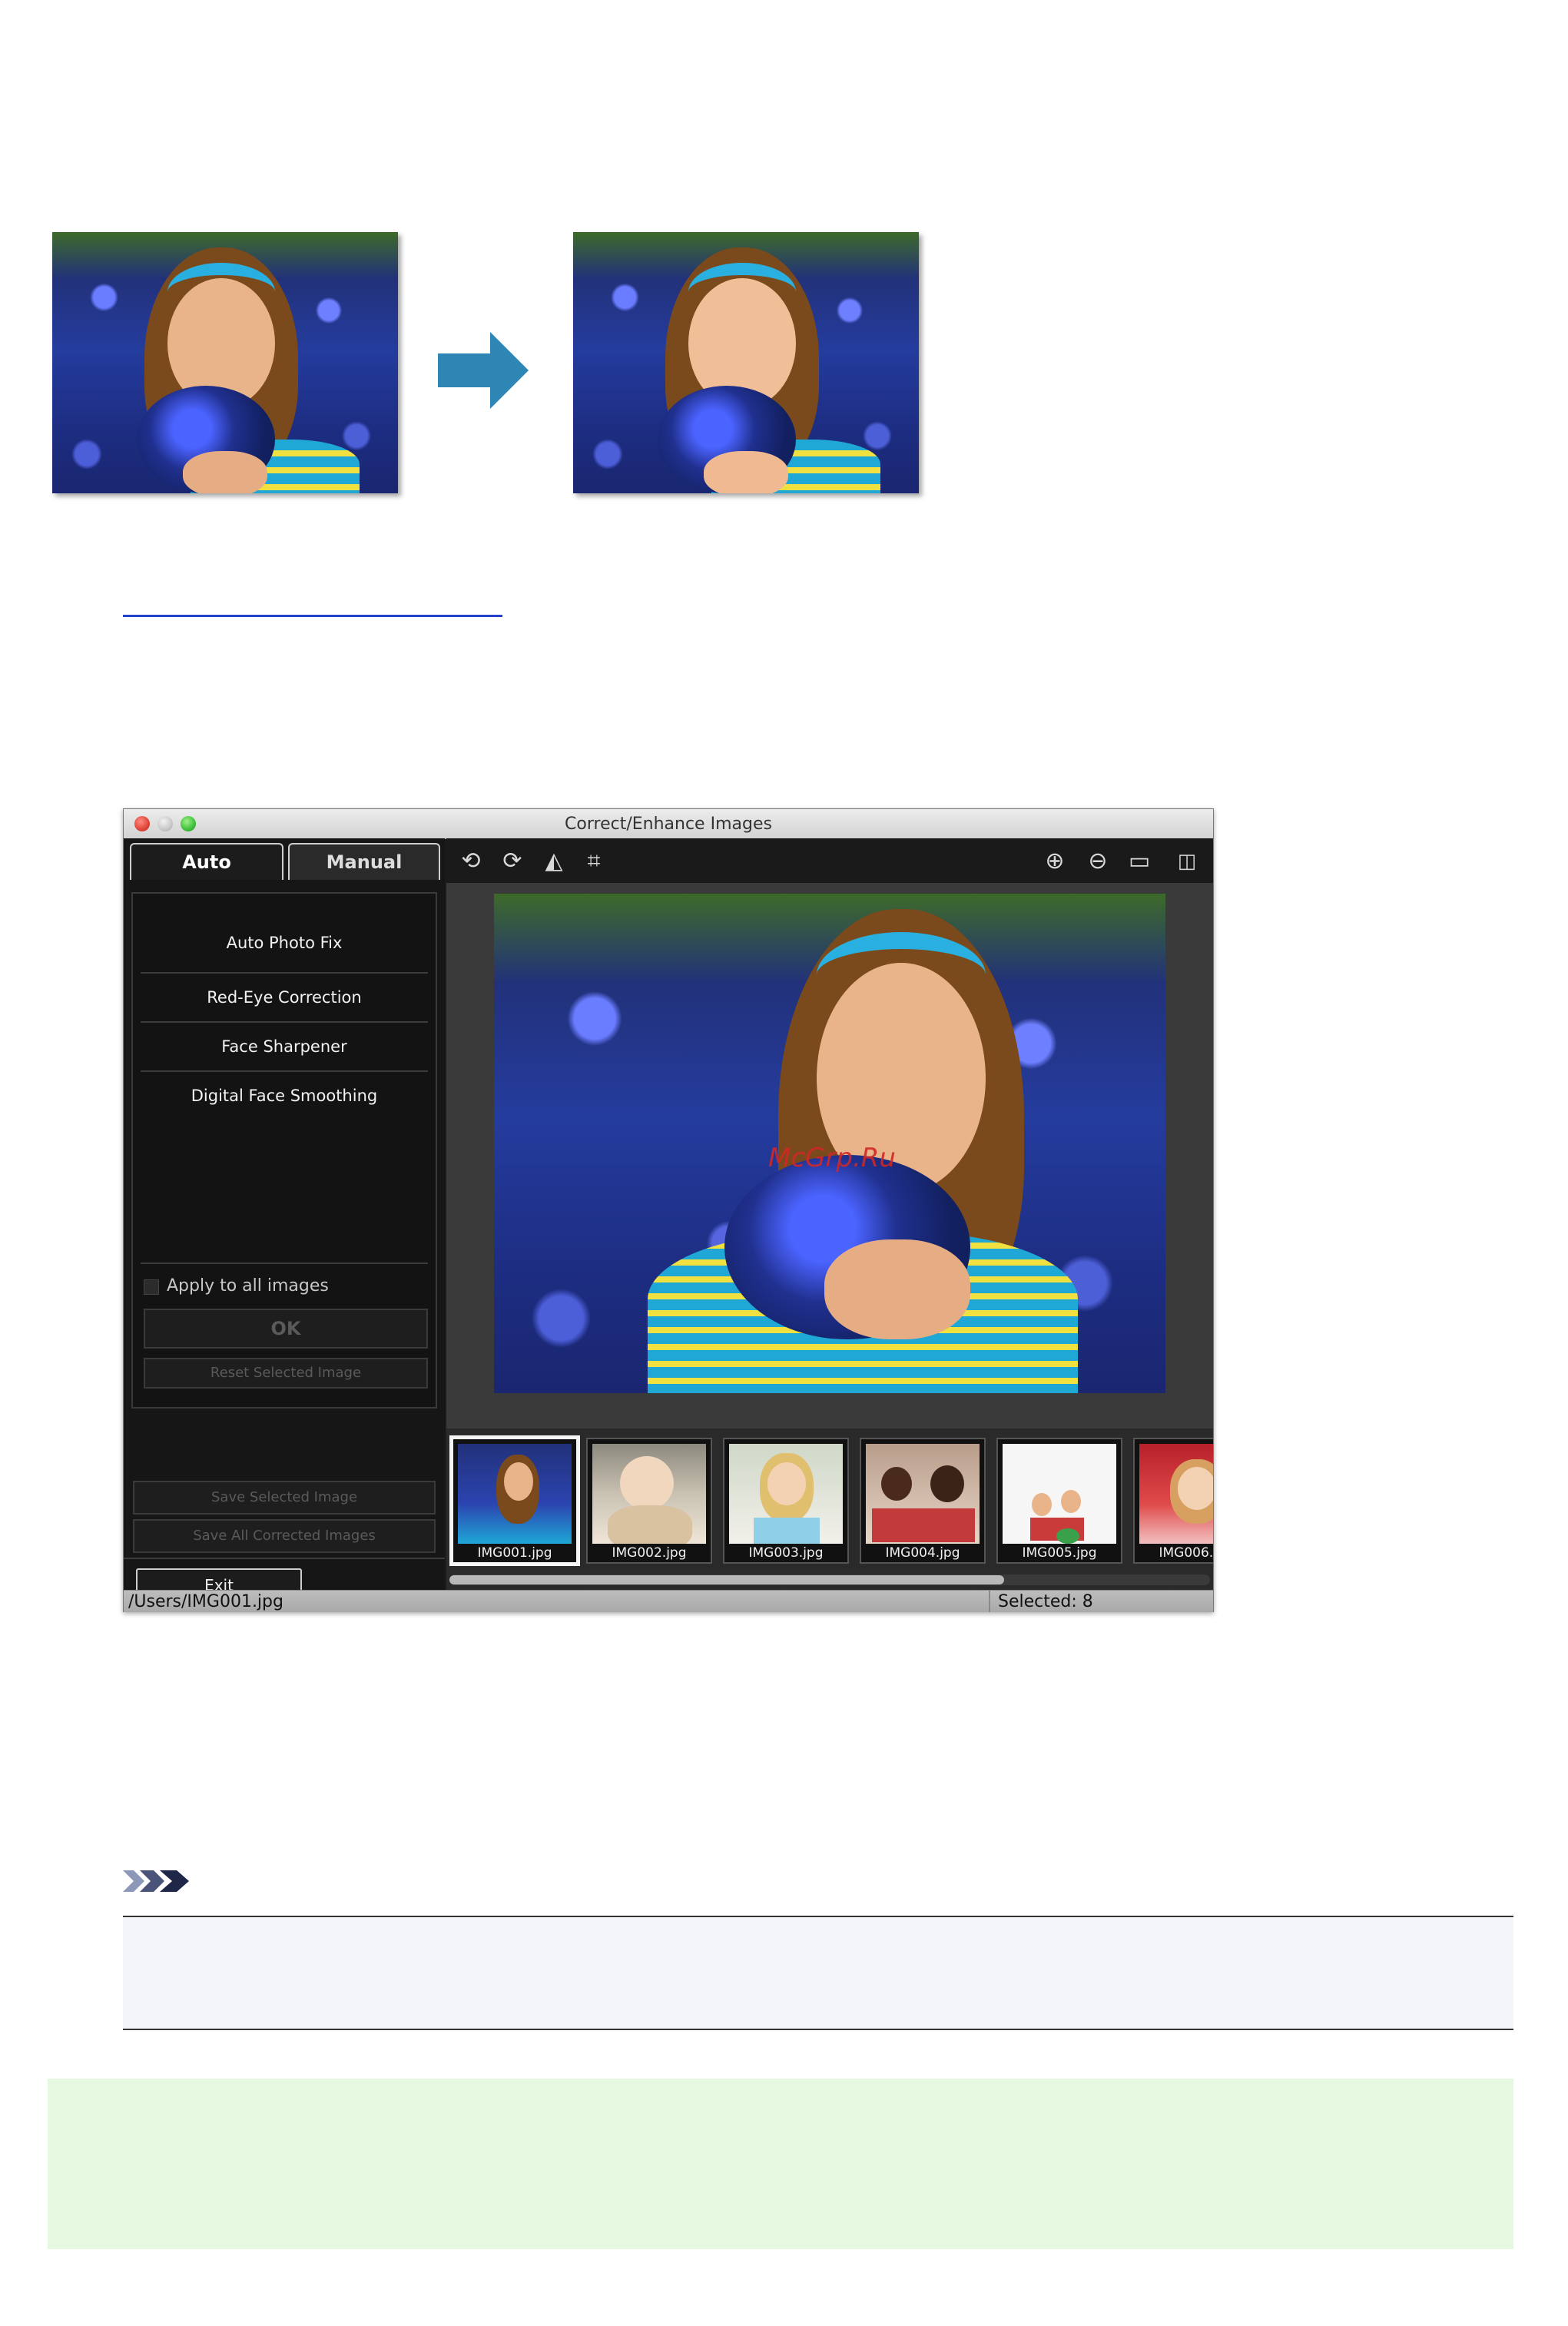 The height and width of the screenshot is (2326, 1568). What do you see at coordinates (649, 1553) in the screenshot?
I see `thumbnail-label: IMG002.jpg` at bounding box center [649, 1553].